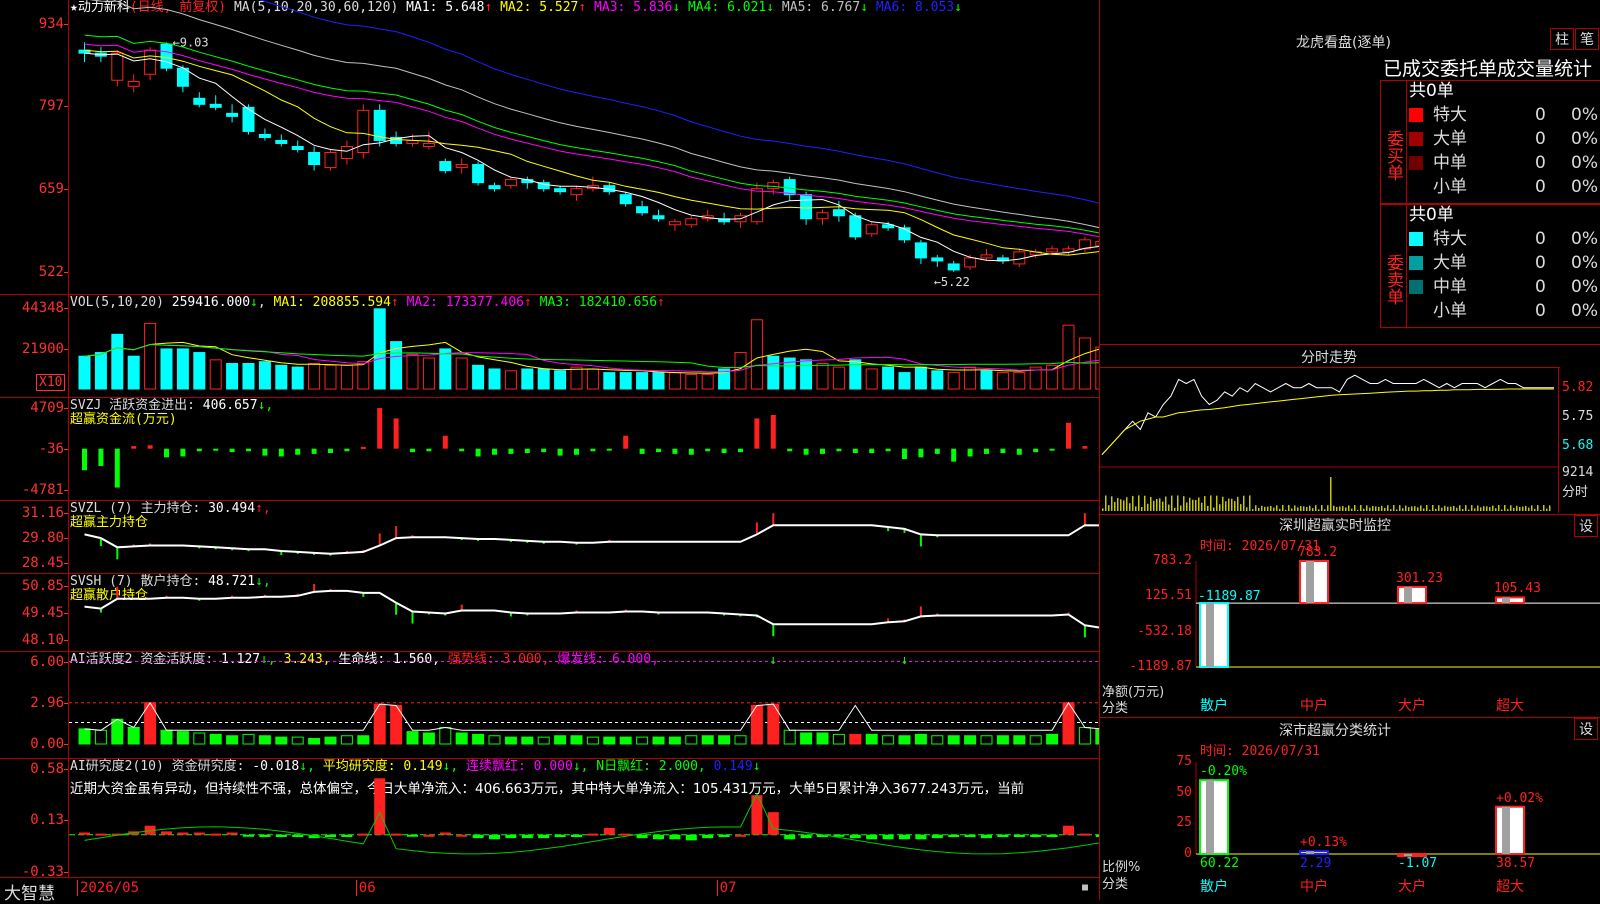  What do you see at coordinates (1310, 852) in the screenshot?
I see `classify-bar-shade` at bounding box center [1310, 852].